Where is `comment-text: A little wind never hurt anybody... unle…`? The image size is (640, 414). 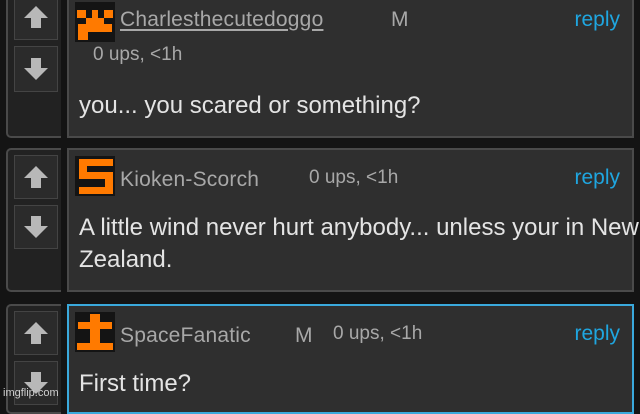 comment-text: A little wind never hurt anybody... unle… is located at coordinates (359, 243).